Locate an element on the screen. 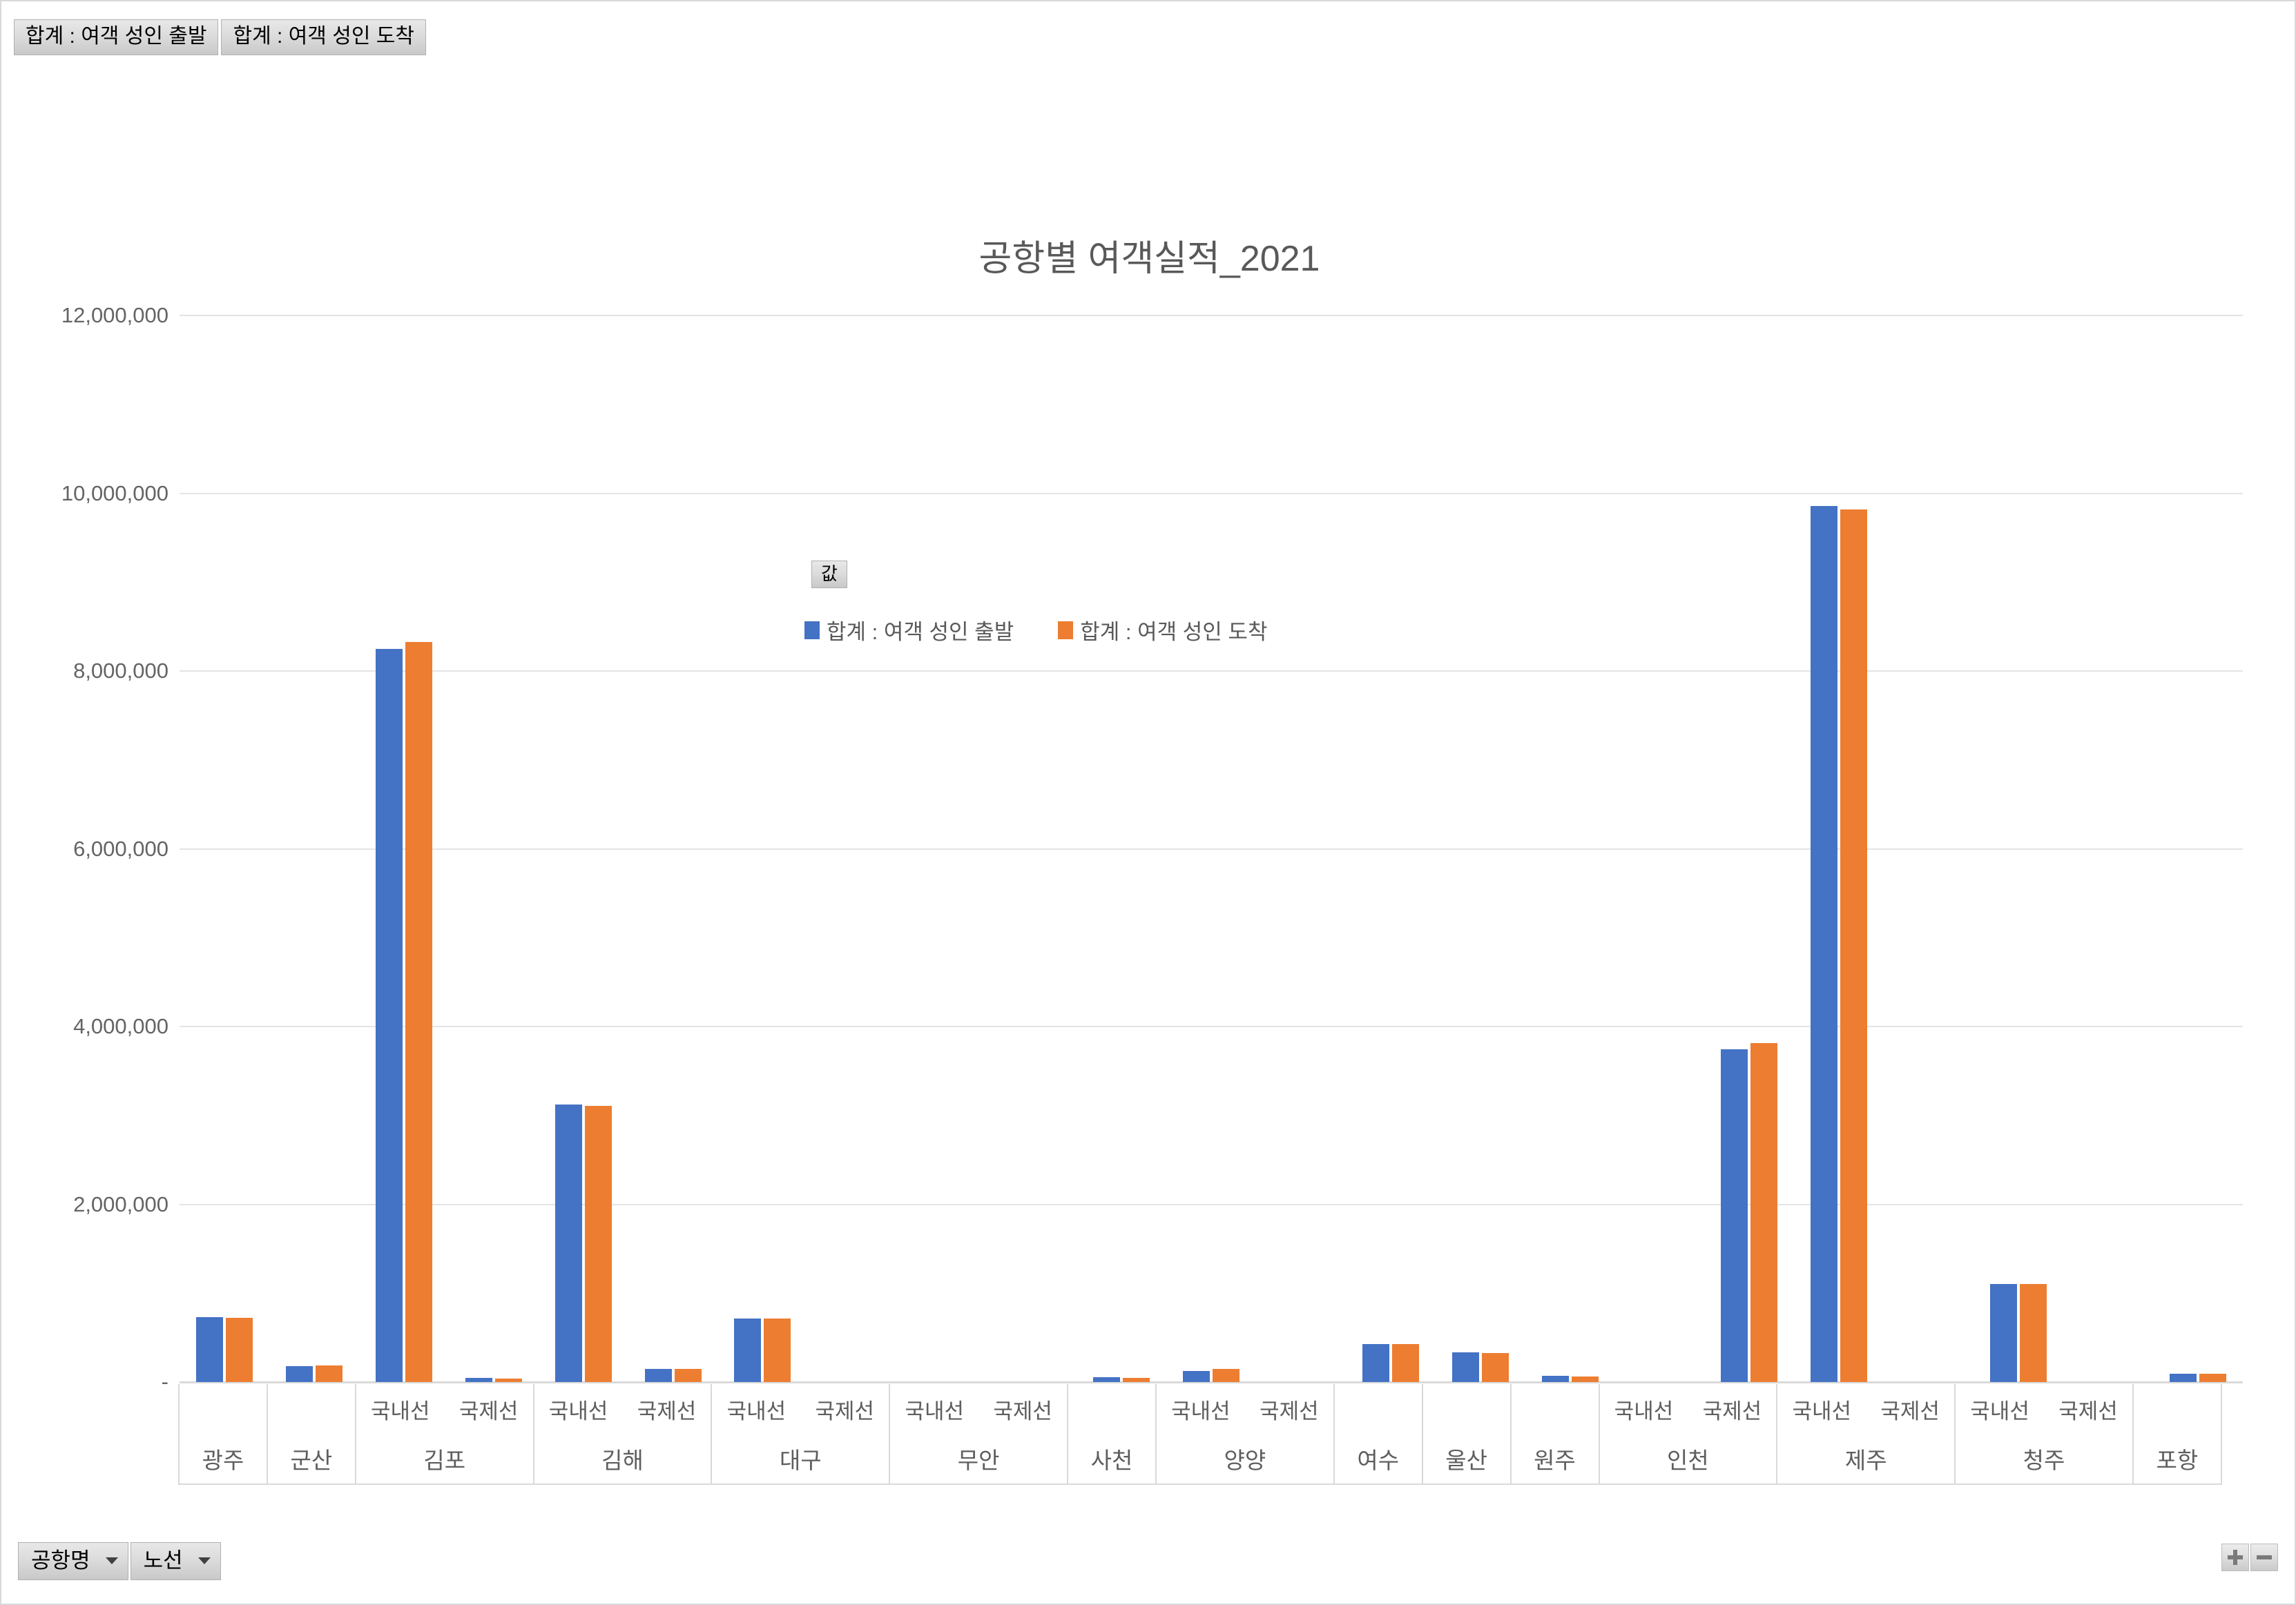 Image resolution: width=2296 pixels, height=1605 pixels. expand-collapse-controls is located at coordinates (2249, 1557).